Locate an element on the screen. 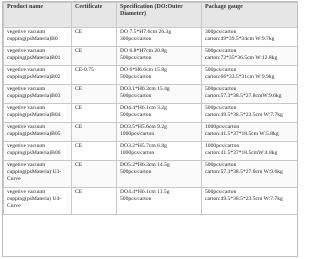  package-line: carton:72*35*36.5cm W:12.8kg is located at coordinates (241, 58).